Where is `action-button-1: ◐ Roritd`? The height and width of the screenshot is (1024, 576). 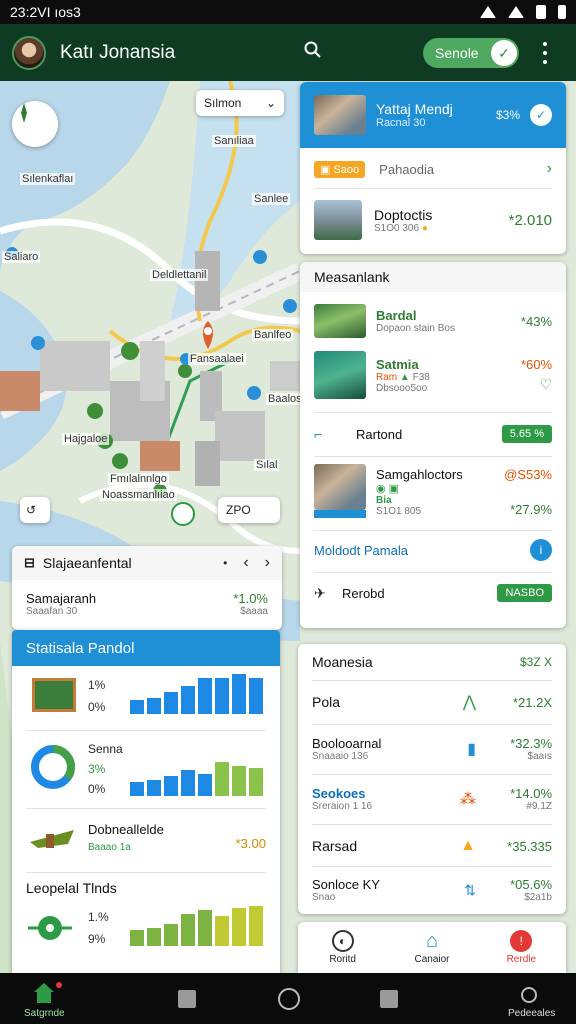 action-button-1: ◐ Roritd is located at coordinates (342, 947).